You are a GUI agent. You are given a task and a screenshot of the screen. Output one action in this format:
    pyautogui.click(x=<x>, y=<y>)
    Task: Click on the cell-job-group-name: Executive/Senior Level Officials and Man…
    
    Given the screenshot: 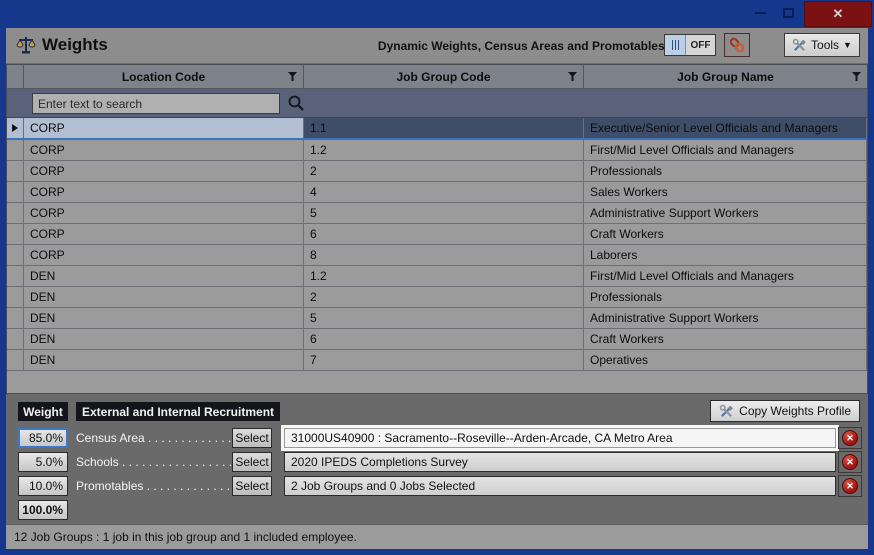 What is the action you would take?
    pyautogui.click(x=725, y=128)
    